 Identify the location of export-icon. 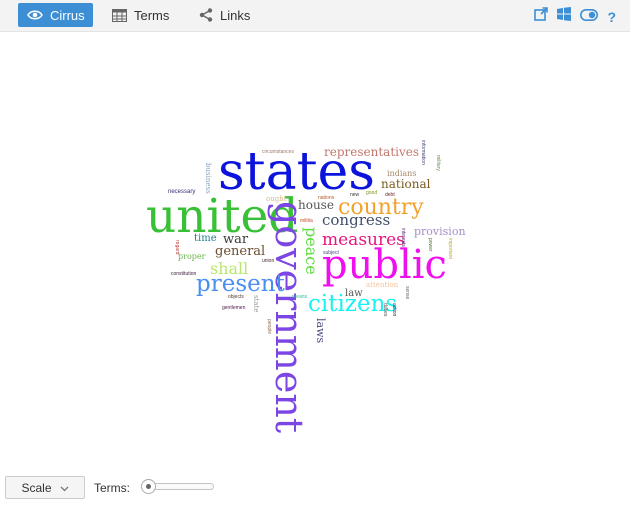
(541, 16).